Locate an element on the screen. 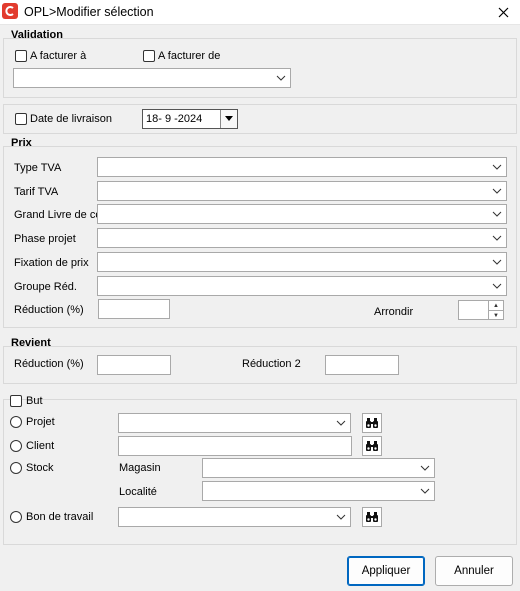 Image resolution: width=520 pixels, height=591 pixels. revient-reduction-input is located at coordinates (134, 365).